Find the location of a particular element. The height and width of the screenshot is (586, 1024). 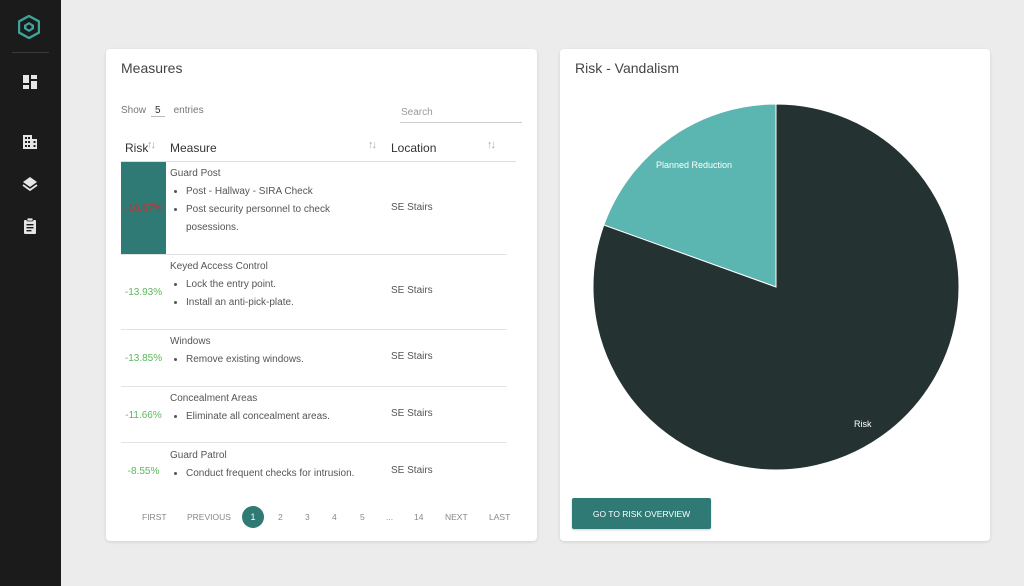

page-button: 3 is located at coordinates (307, 517).